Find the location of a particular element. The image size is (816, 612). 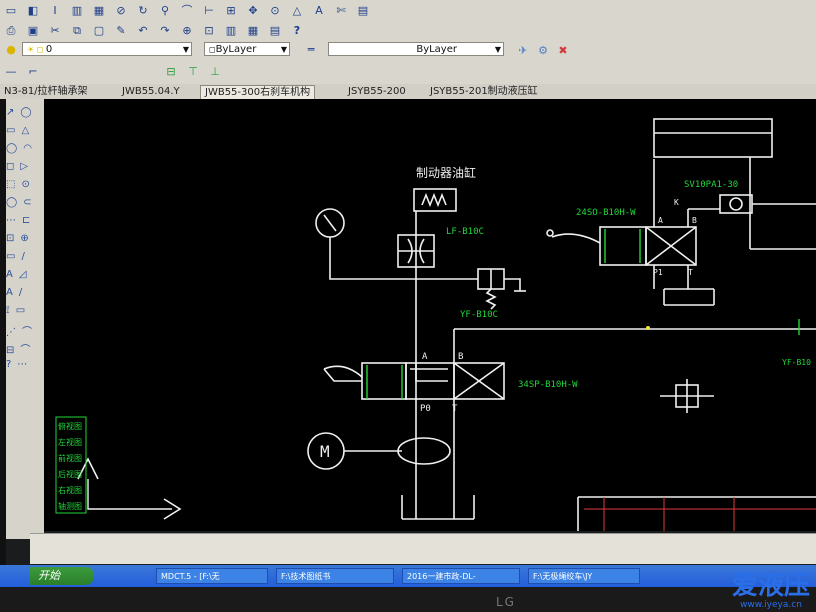

tool-row-14: ⊟⌒ is located at coordinates (22, 348).